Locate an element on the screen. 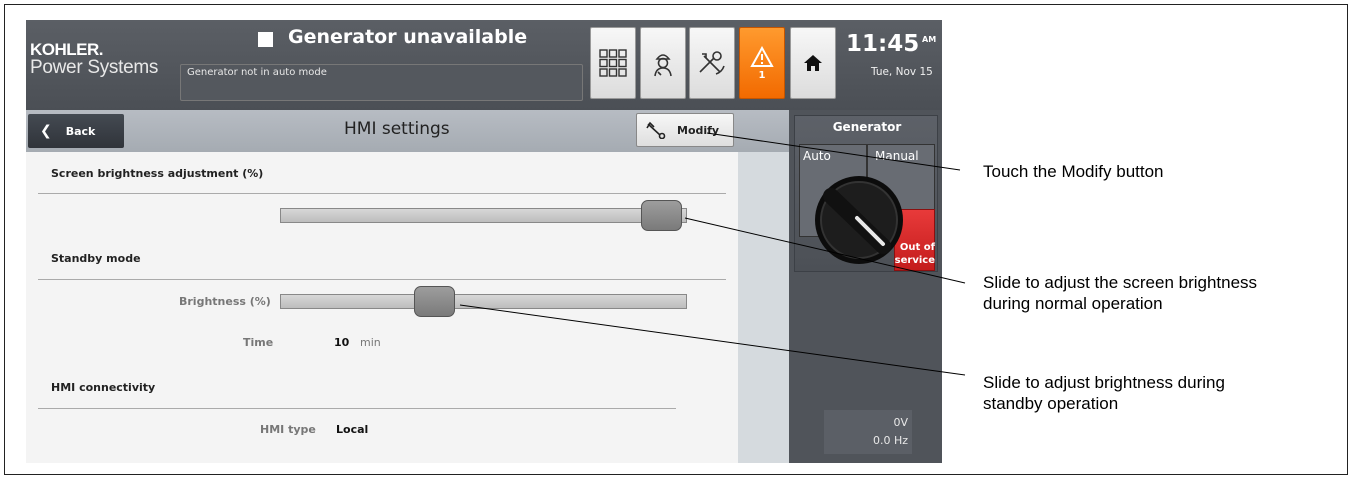  callout-standby-line1: Slide to adjust brightness during is located at coordinates (1104, 382).